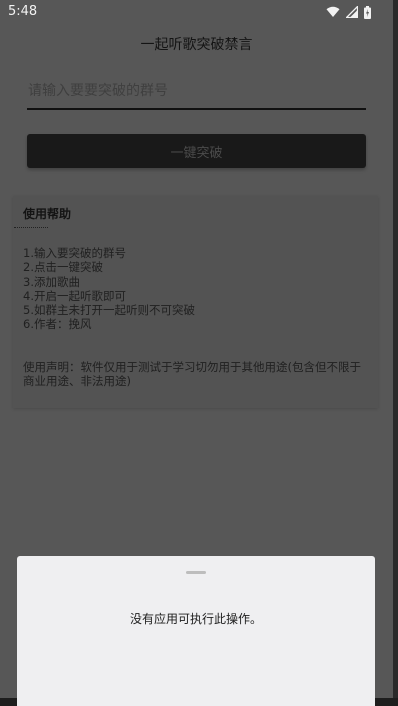  Describe the element at coordinates (352, 12) in the screenshot. I see `signal-icon` at that location.